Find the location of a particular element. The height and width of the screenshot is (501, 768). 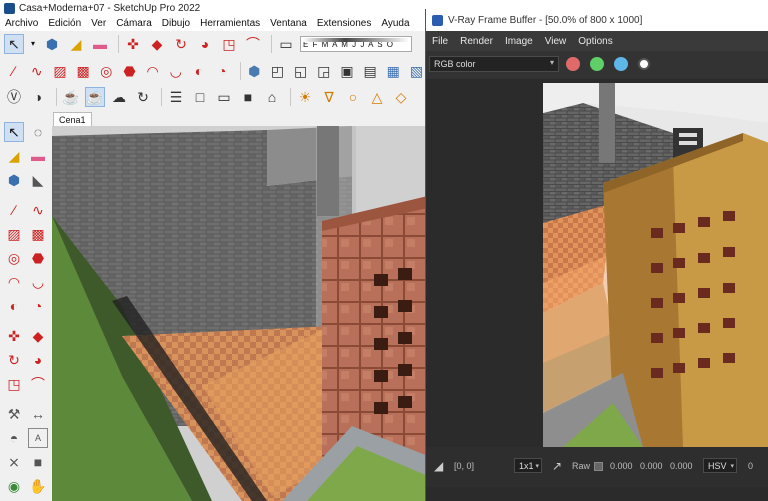

channel-select: RGB color ▾ is located at coordinates (494, 64).